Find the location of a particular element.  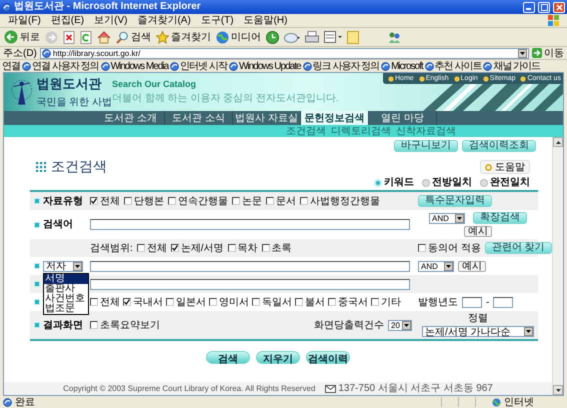

dropdown-option: 사건번호 is located at coordinates (66, 299).